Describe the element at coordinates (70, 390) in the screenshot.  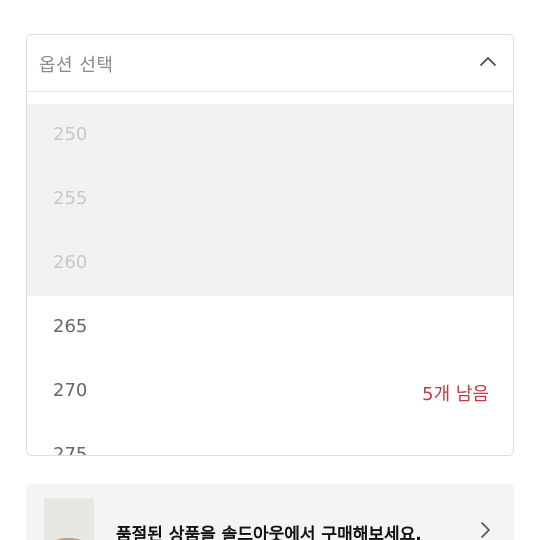
I see `option-label: 270` at that location.